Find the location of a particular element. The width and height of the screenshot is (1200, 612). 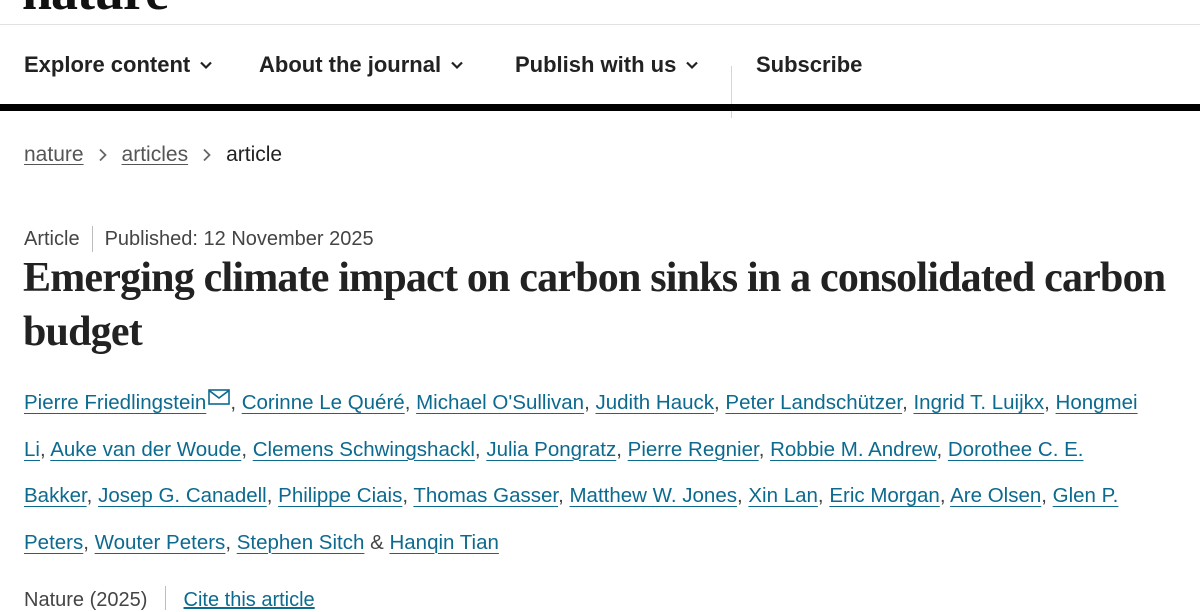

breadcrumb: nature articles article is located at coordinates (153, 155).